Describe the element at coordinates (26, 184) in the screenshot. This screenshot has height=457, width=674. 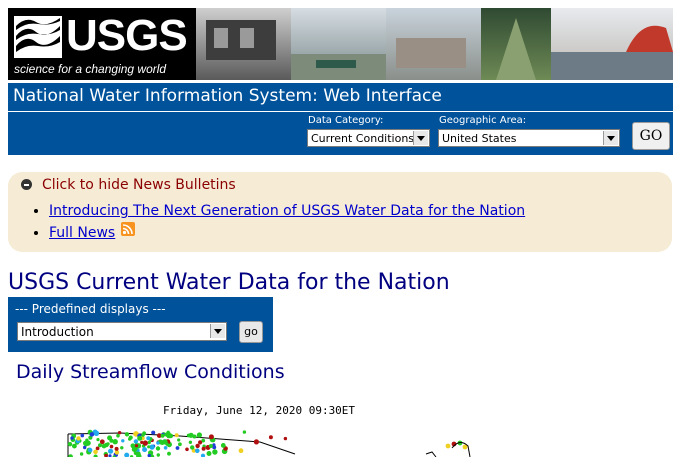
I see `collapse-icon` at that location.